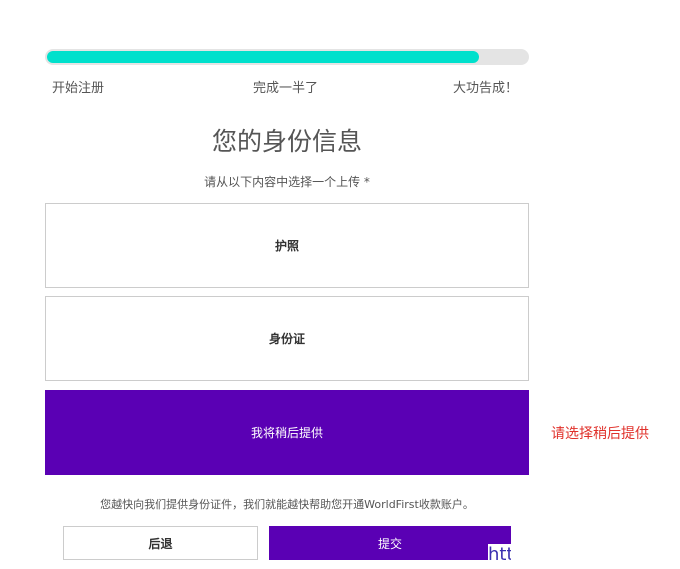 The height and width of the screenshot is (569, 680). I want to click on option-provide-later: 我将稍后提供, so click(287, 432).